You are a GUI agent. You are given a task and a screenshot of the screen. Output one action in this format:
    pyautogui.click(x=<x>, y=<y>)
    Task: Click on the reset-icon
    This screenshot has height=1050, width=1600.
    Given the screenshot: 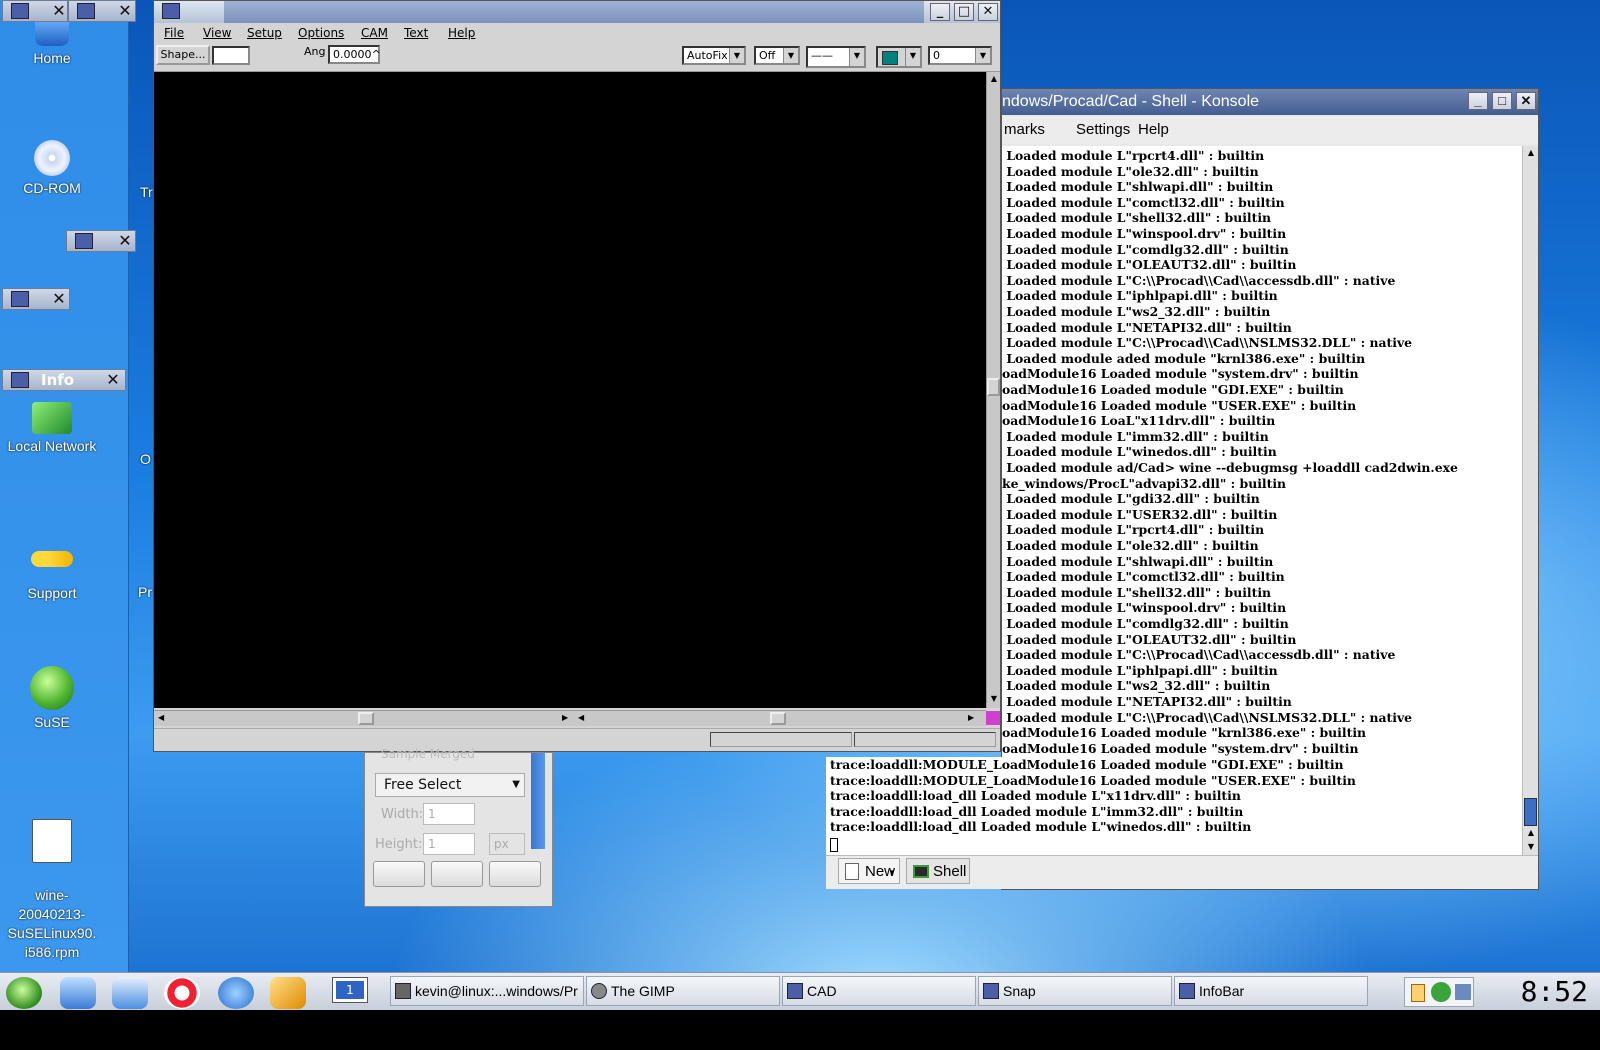 What is the action you would take?
    pyautogui.click(x=515, y=874)
    